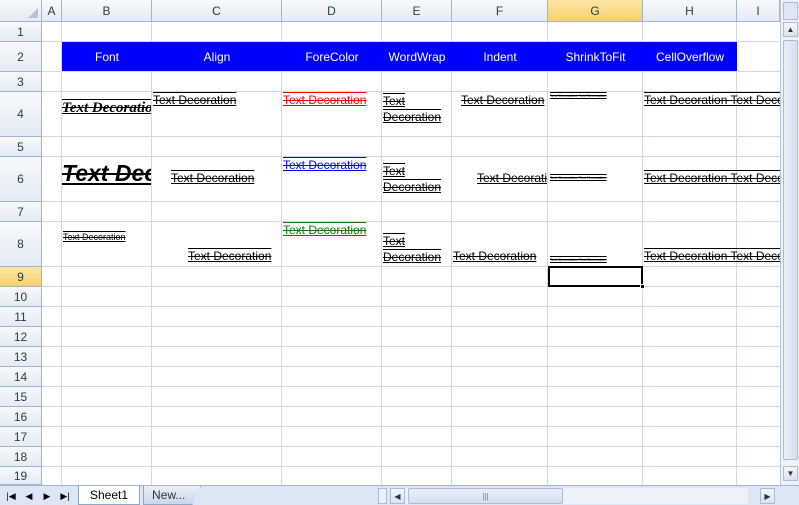  I want to click on scroll-up-icon: ▲, so click(790, 29).